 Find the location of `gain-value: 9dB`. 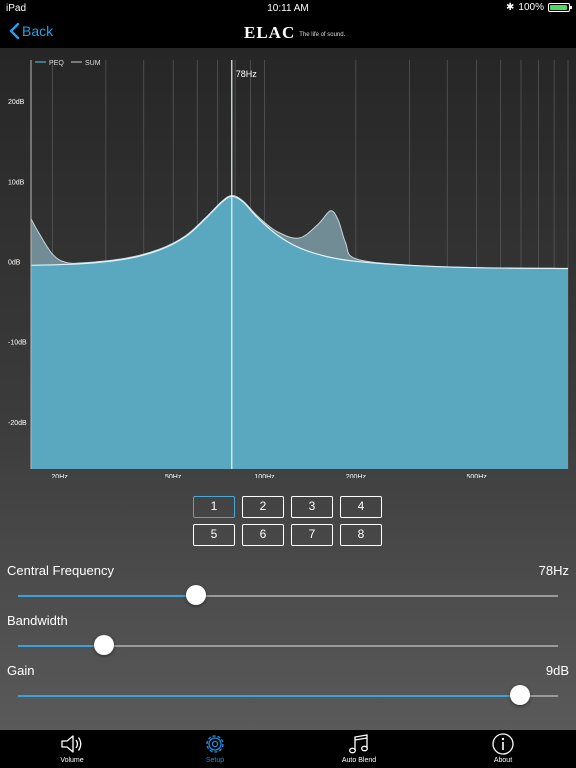

gain-value: 9dB is located at coordinates (557, 670).